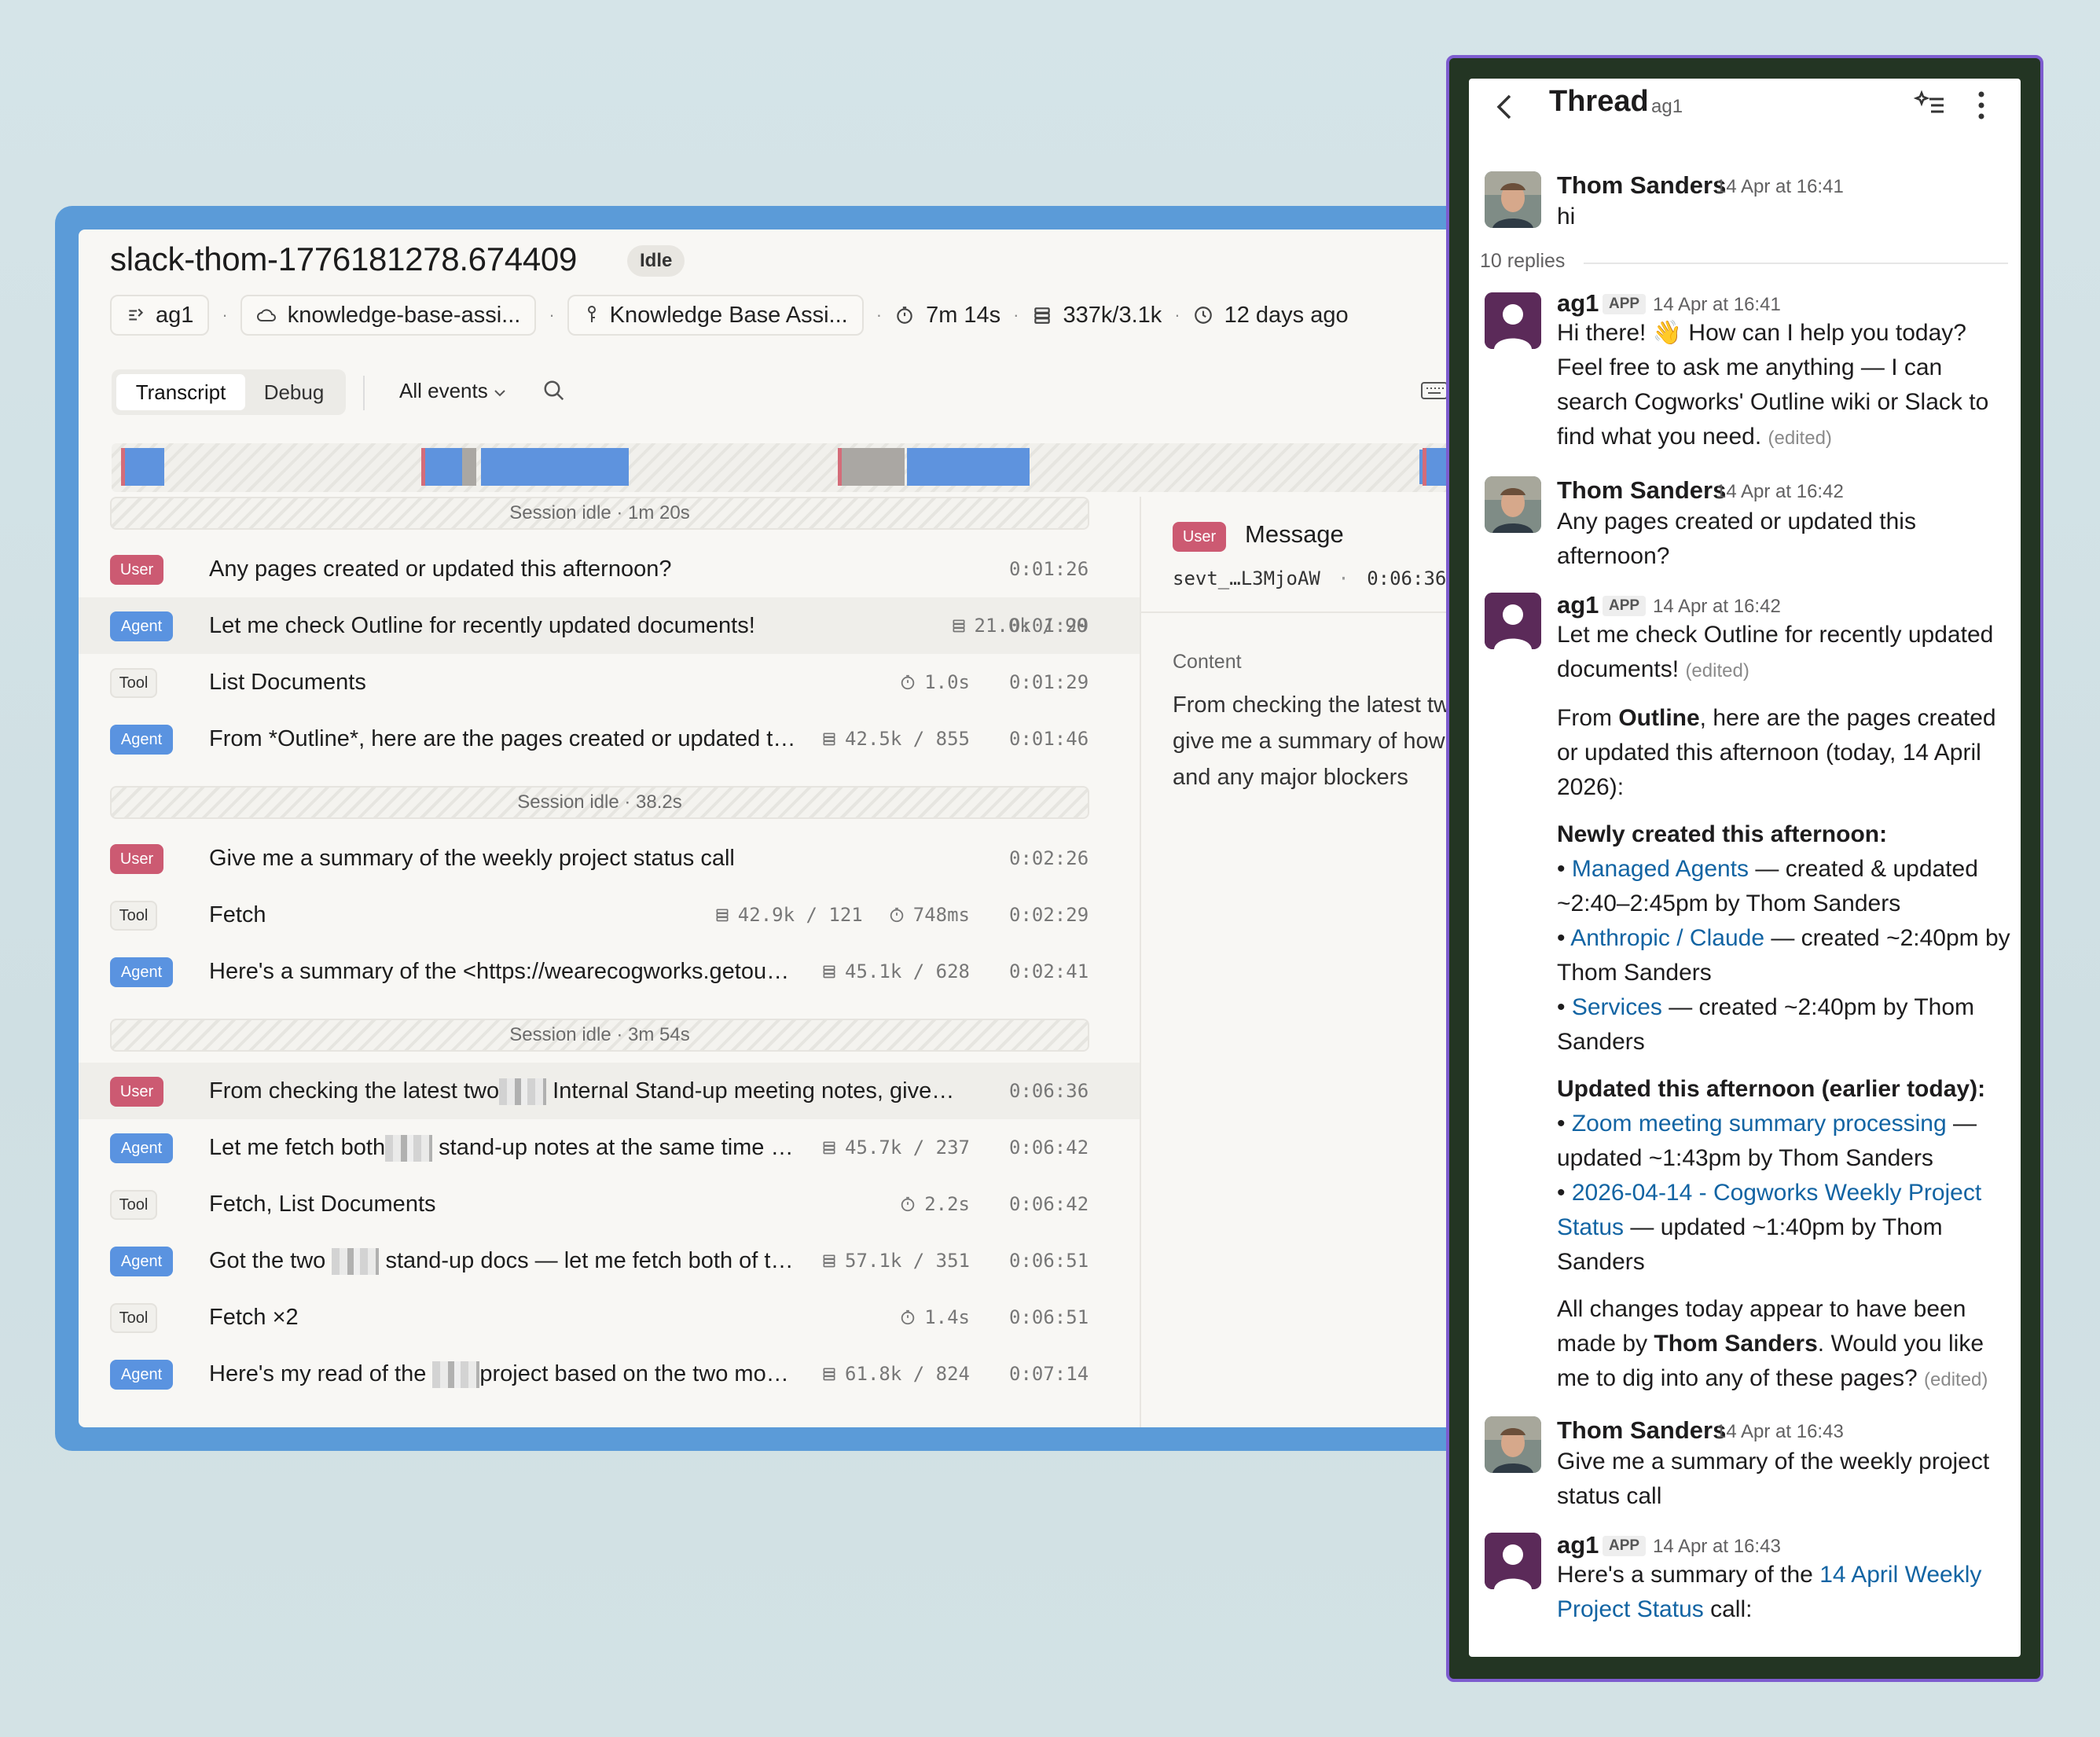 This screenshot has height=1737, width=2100. Describe the element at coordinates (1049, 915) in the screenshot. I see `event-time: 0:02:29` at that location.